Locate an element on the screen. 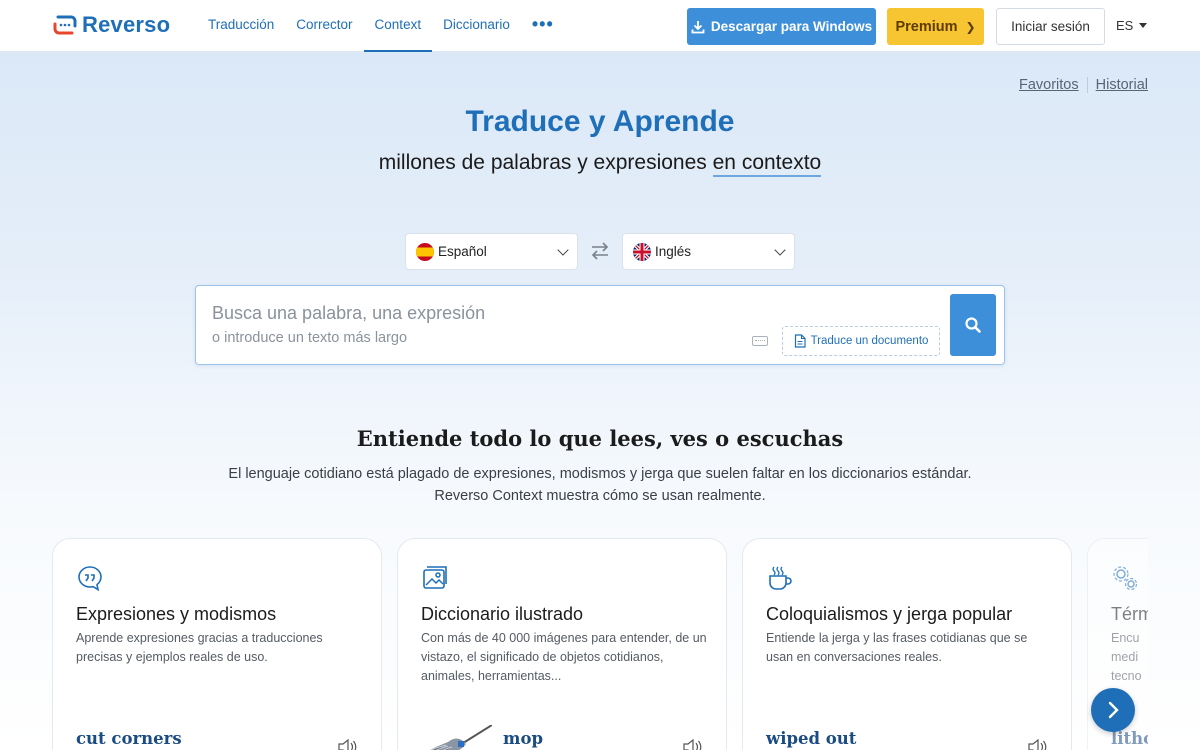 The image size is (1200, 750). divider is located at coordinates (1087, 85).